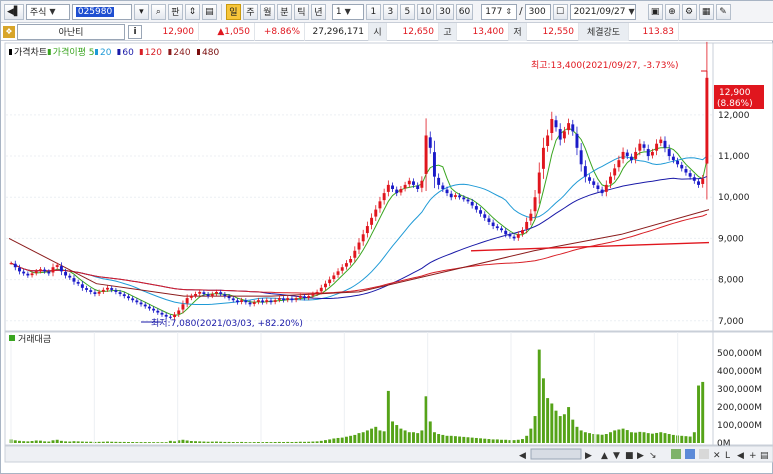  Describe the element at coordinates (175, 11) in the screenshot. I see `pan-button: 판` at that location.